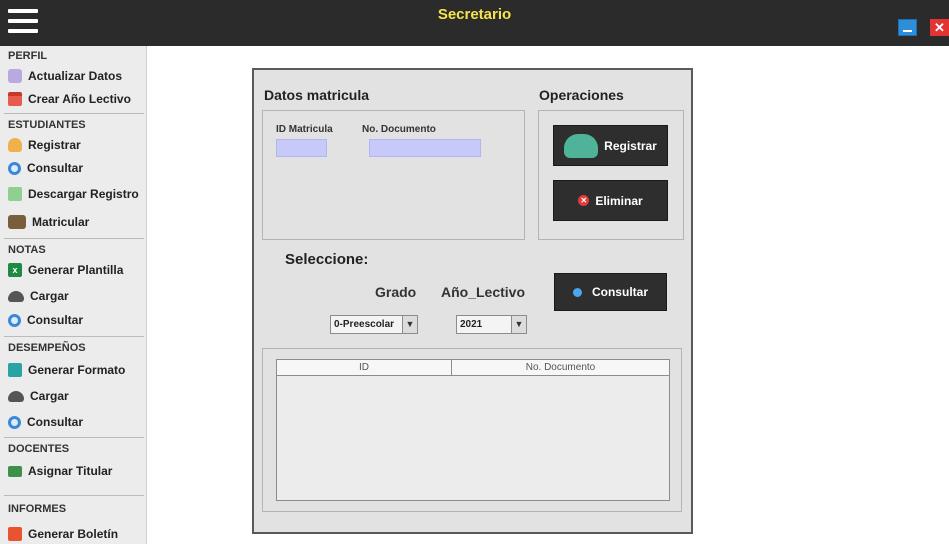 This screenshot has width=949, height=544. I want to click on section-title-informes: INFORMES, so click(37, 509).